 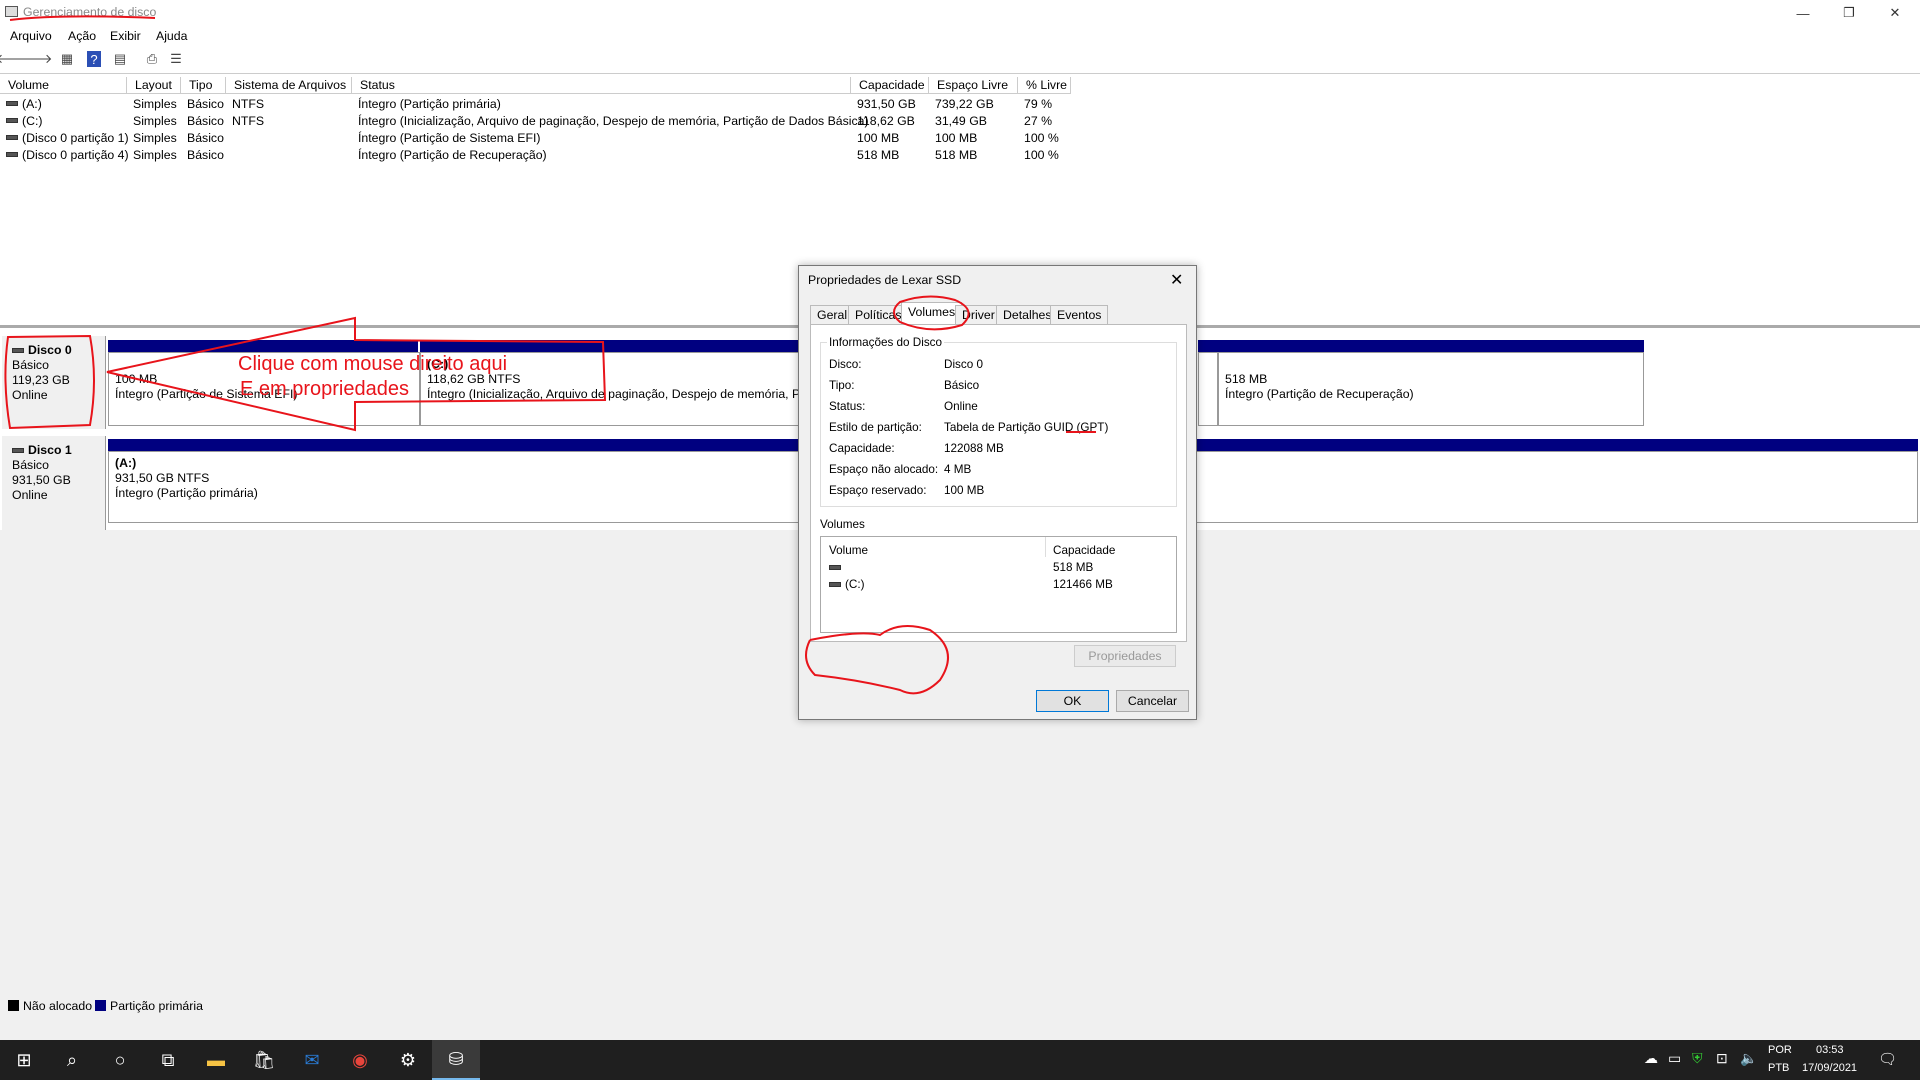 What do you see at coordinates (878, 490) in the screenshot?
I see `info-label: Espaço reservado:` at bounding box center [878, 490].